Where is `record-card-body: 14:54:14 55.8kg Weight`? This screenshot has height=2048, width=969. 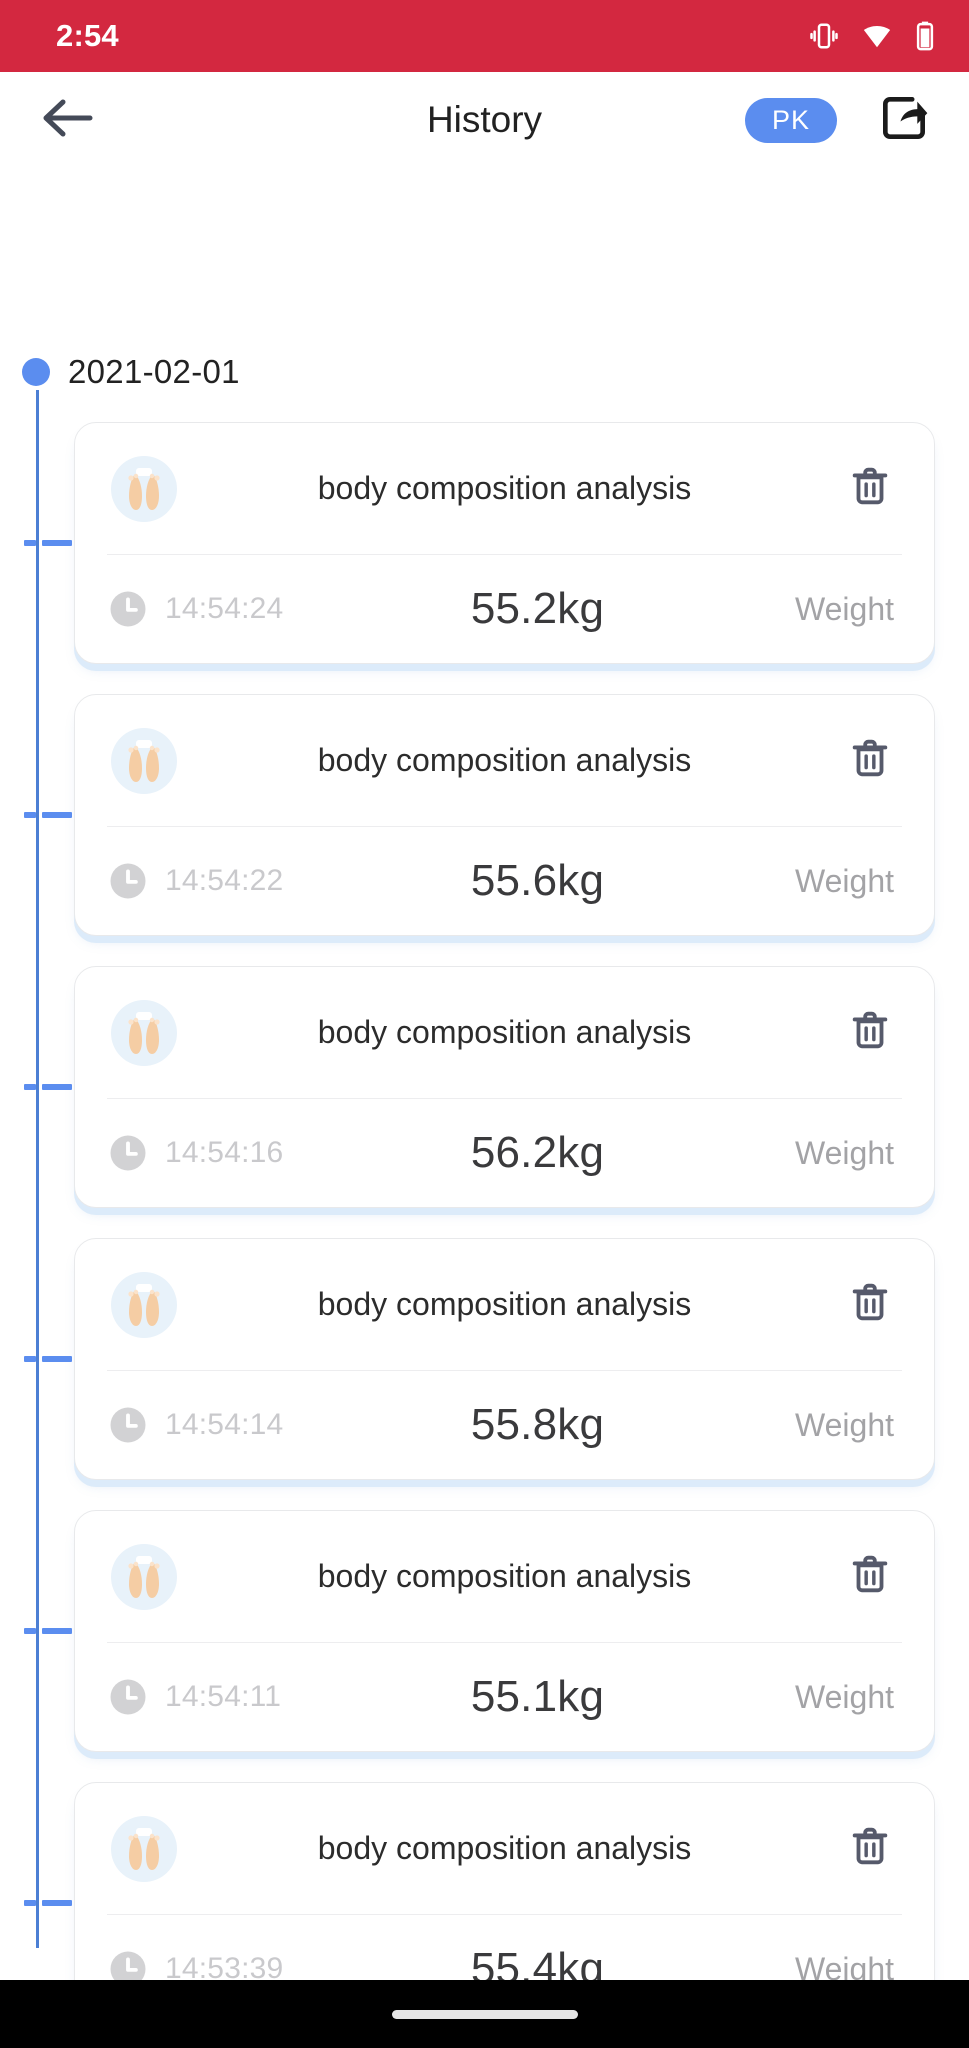 record-card-body: 14:54:14 55.8kg Weight is located at coordinates (504, 1425).